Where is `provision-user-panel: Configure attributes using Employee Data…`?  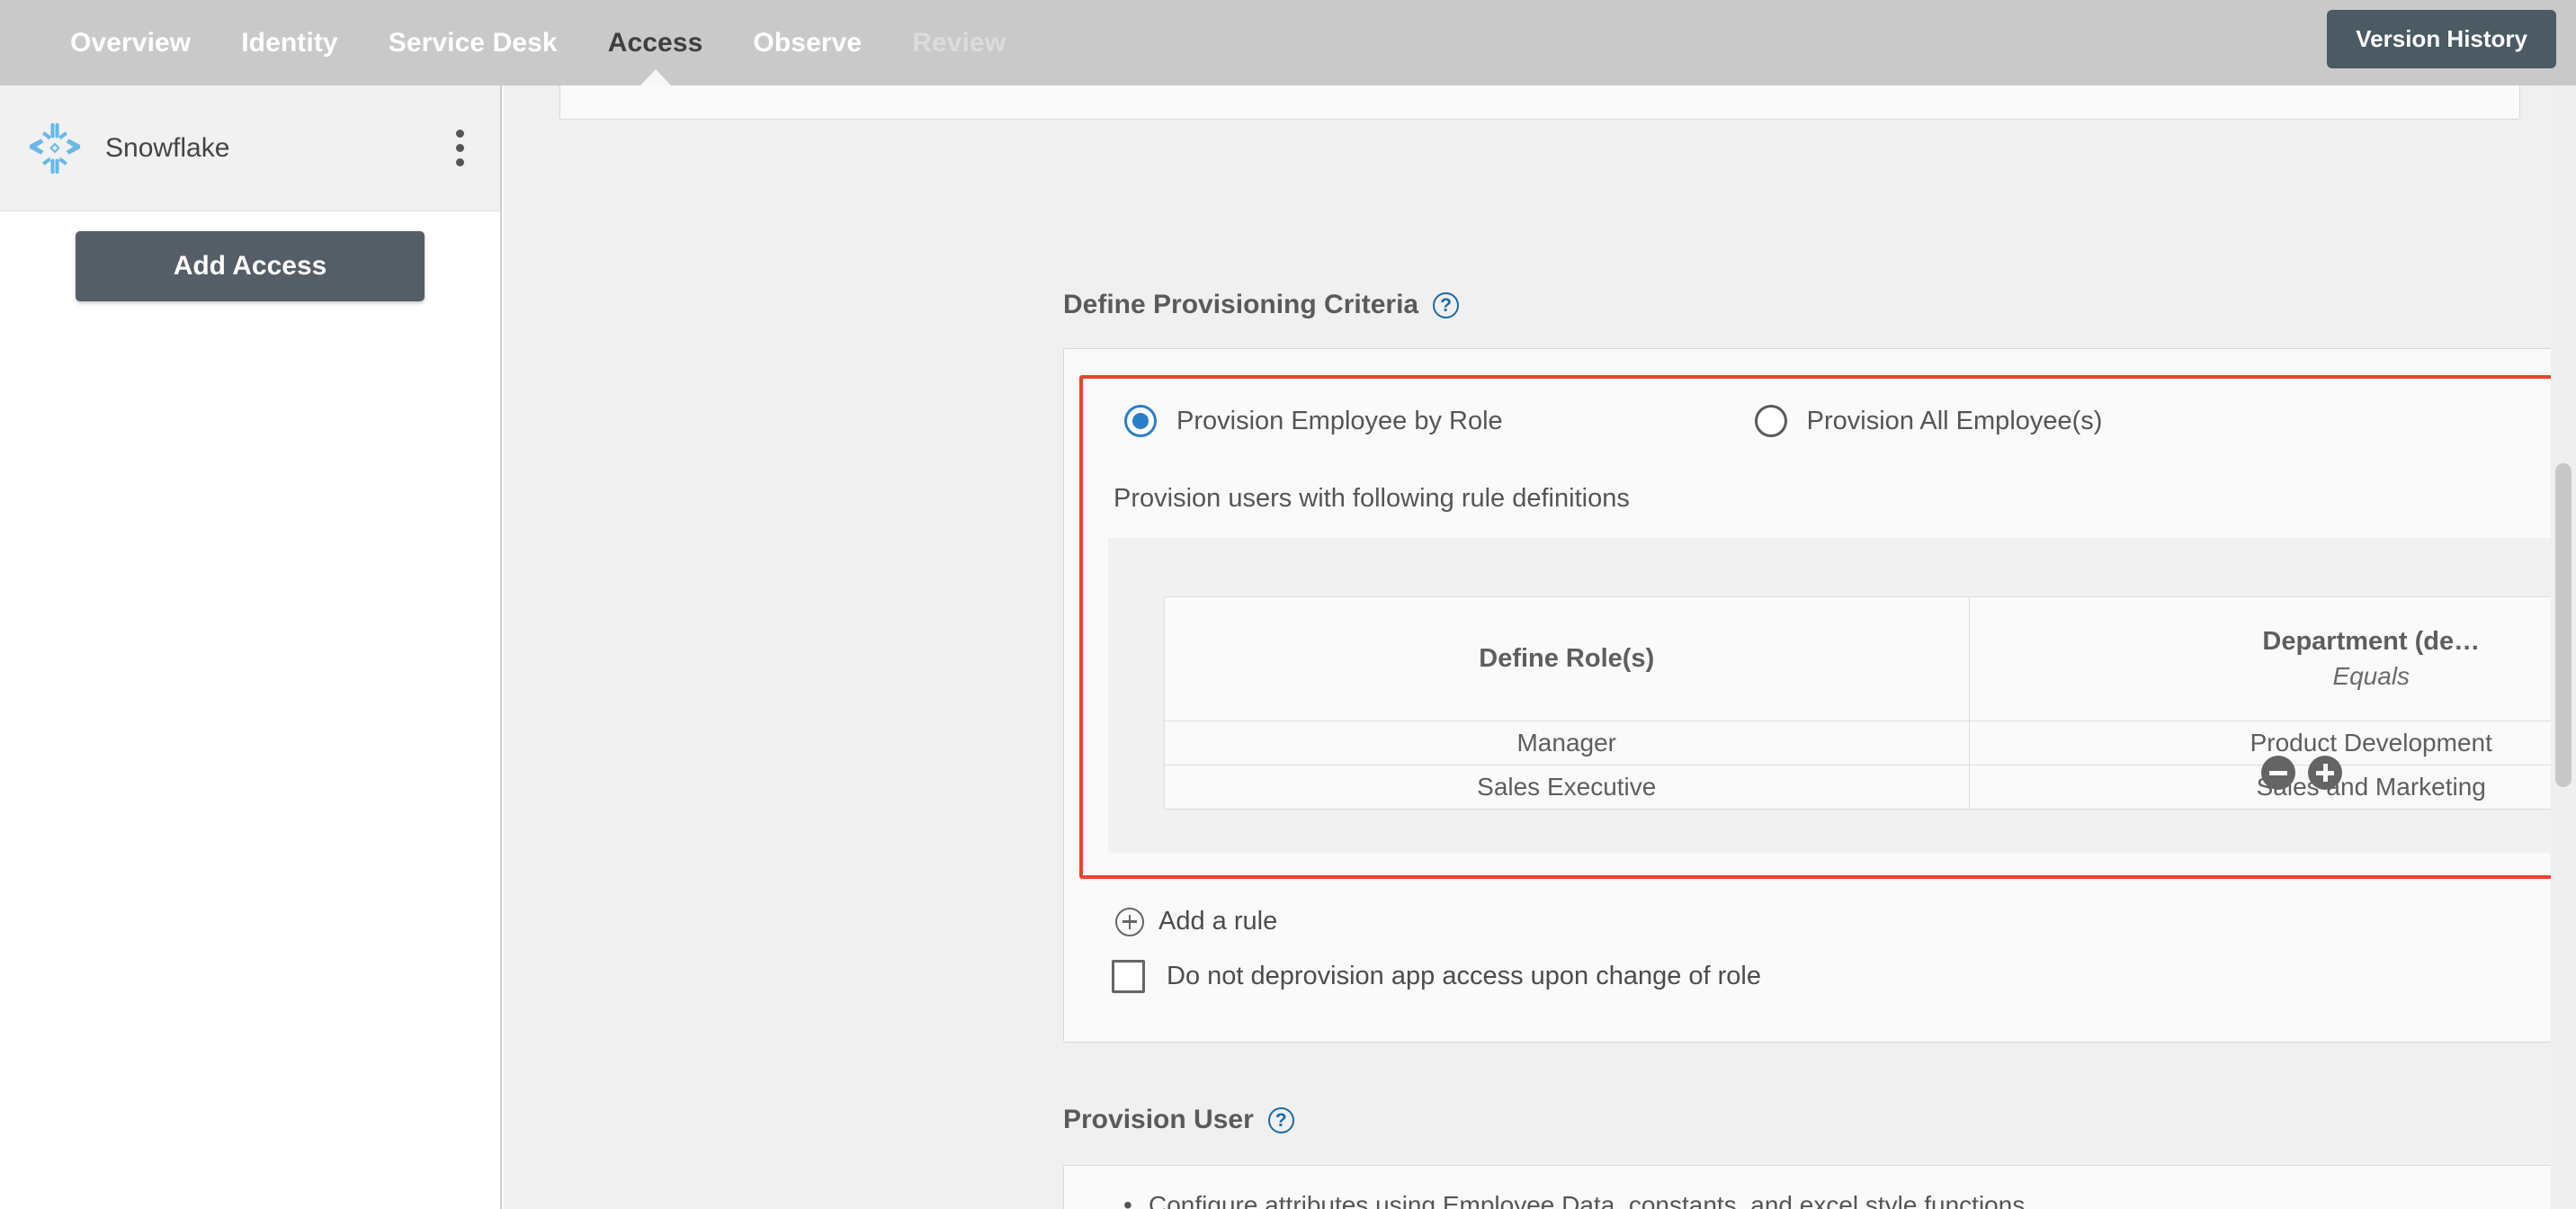
provision-user-panel: Configure attributes using Employee Data… is located at coordinates (1819, 1187).